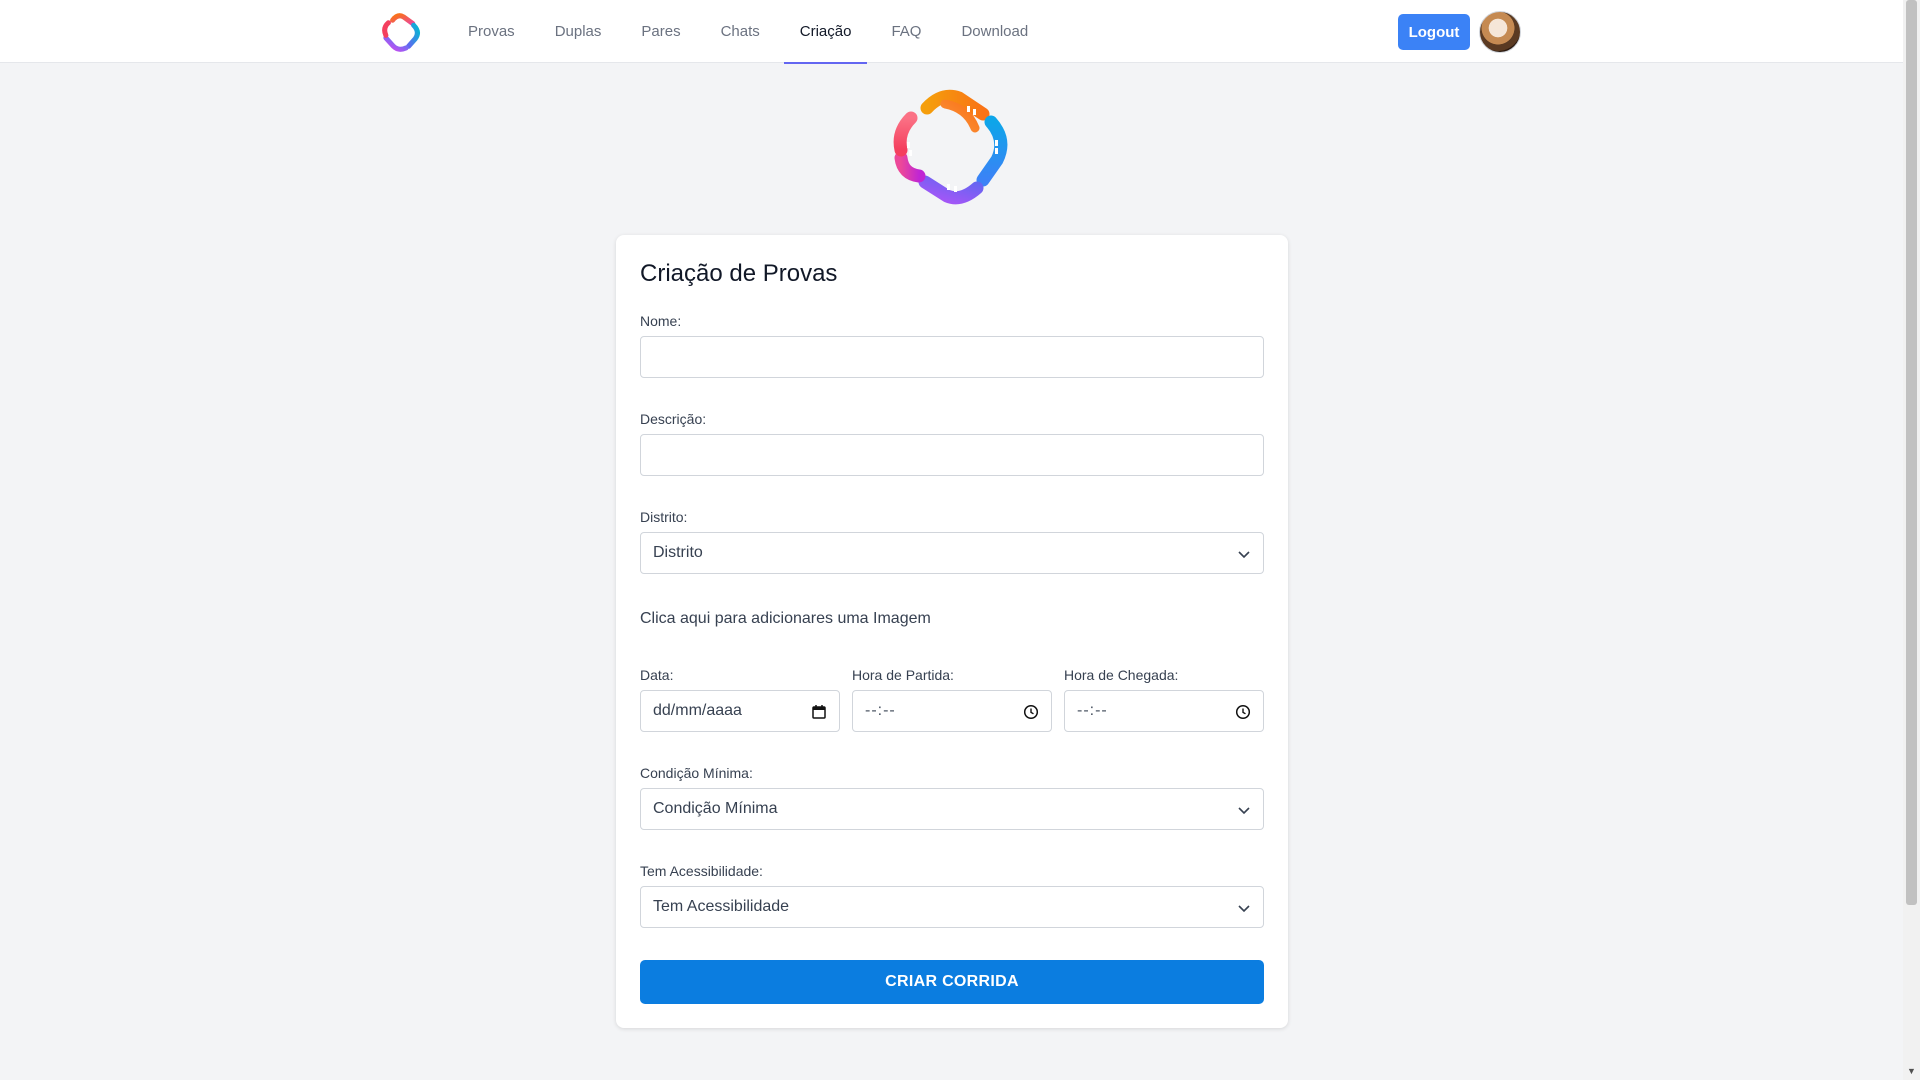 This screenshot has width=1920, height=1080. Describe the element at coordinates (906, 31) in the screenshot. I see `nav-faq: FAQ` at that location.